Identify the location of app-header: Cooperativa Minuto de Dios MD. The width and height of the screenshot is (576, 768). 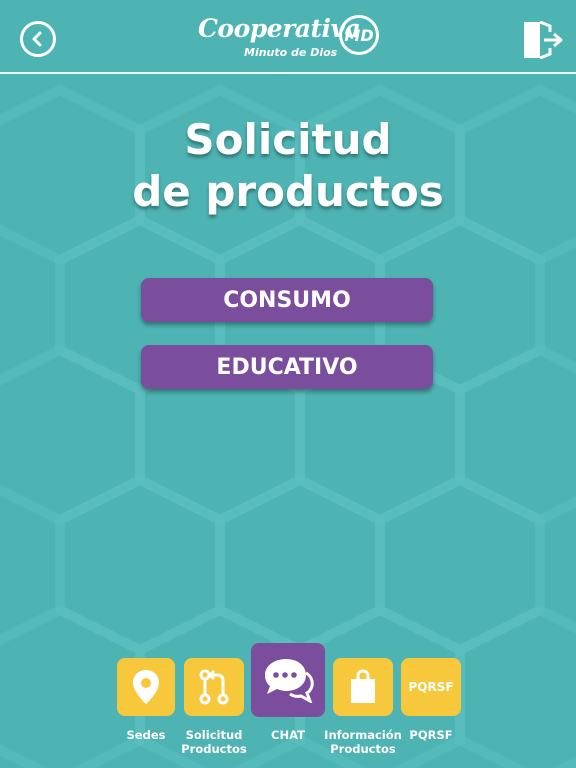
(288, 37).